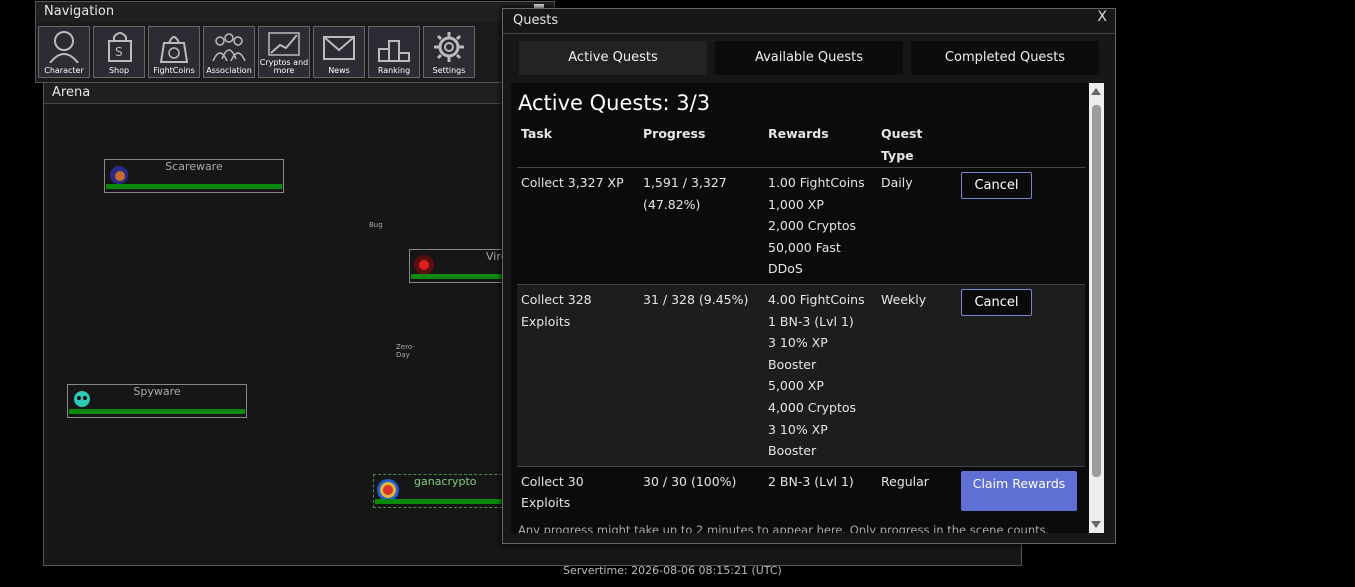  I want to click on bug-label: Bug, so click(376, 225).